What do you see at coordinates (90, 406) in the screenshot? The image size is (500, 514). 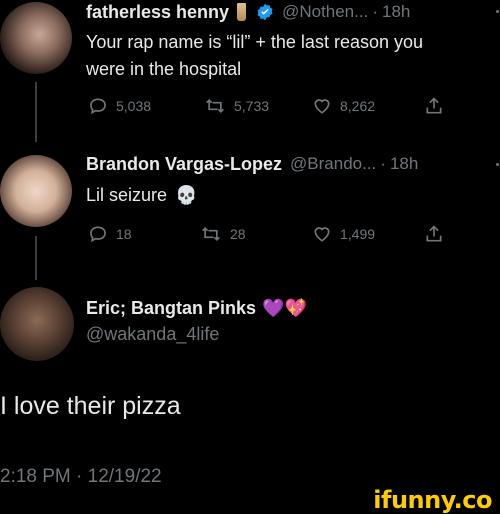 I see `main-tweet-text: I love their pizza` at bounding box center [90, 406].